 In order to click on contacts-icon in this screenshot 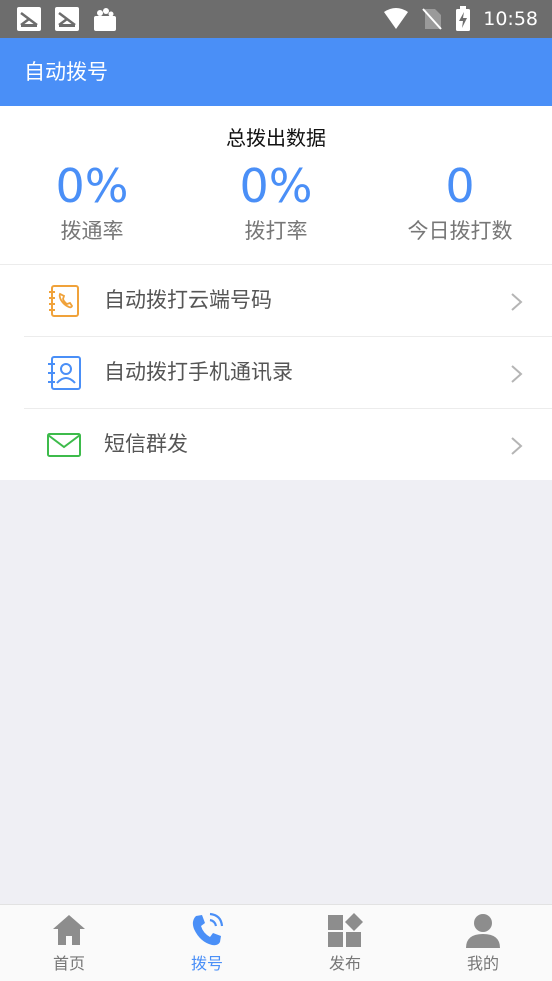, I will do `click(64, 373)`.